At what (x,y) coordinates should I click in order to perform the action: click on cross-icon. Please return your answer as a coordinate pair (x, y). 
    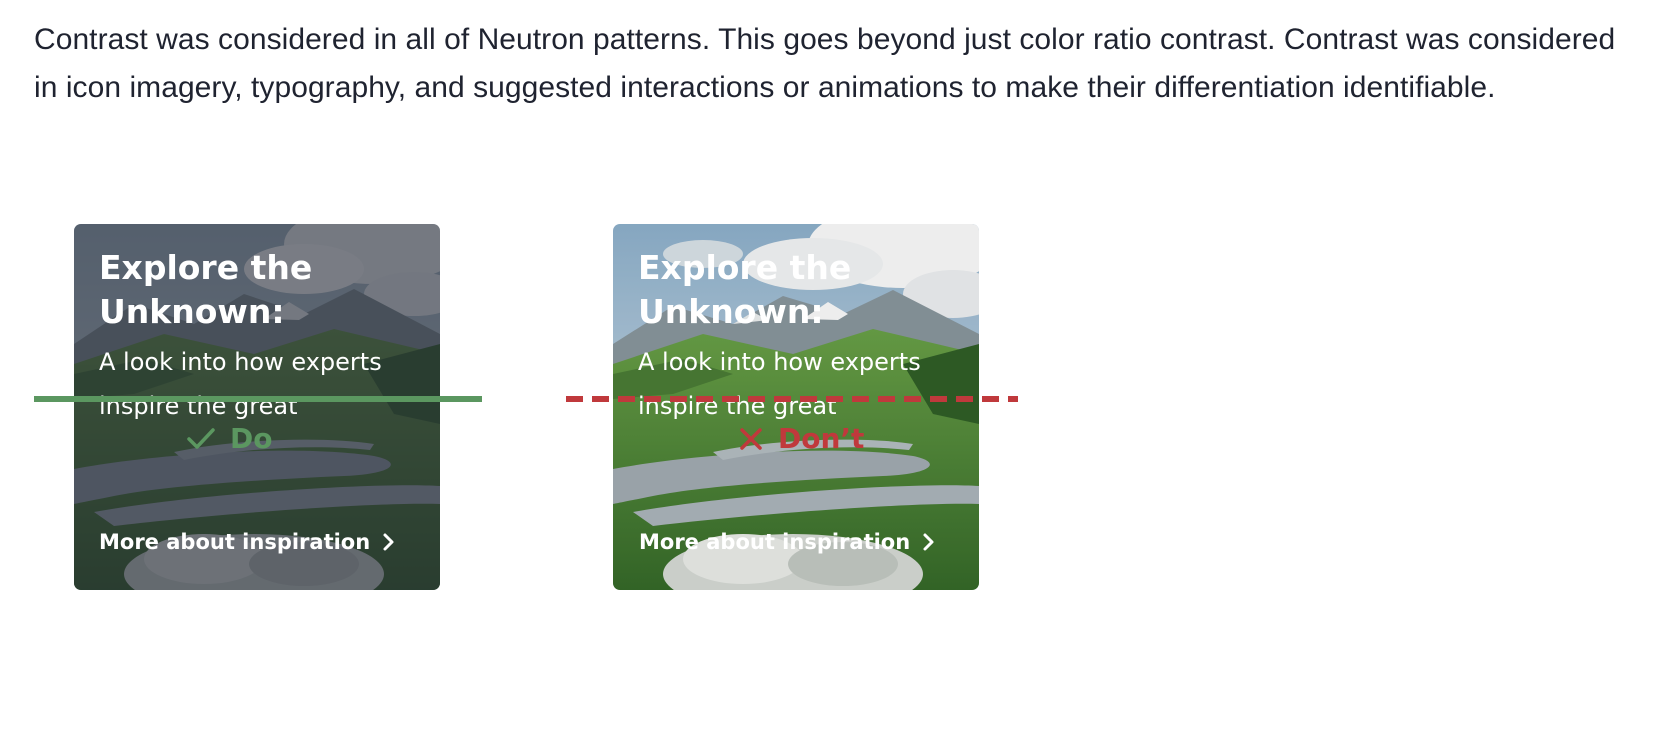
    Looking at the image, I should click on (751, 438).